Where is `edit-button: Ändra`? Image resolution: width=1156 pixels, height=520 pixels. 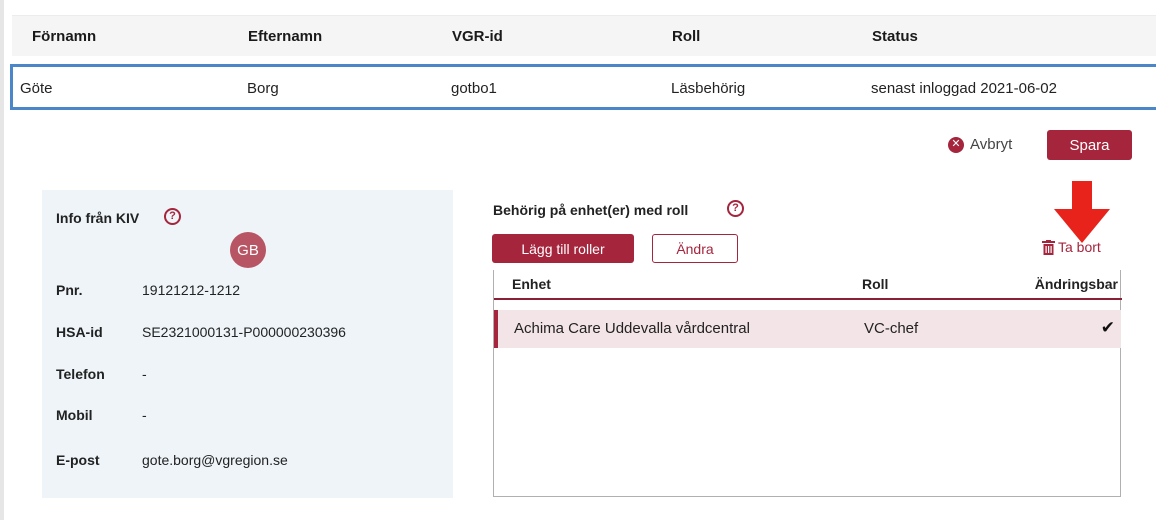
edit-button: Ändra is located at coordinates (695, 248).